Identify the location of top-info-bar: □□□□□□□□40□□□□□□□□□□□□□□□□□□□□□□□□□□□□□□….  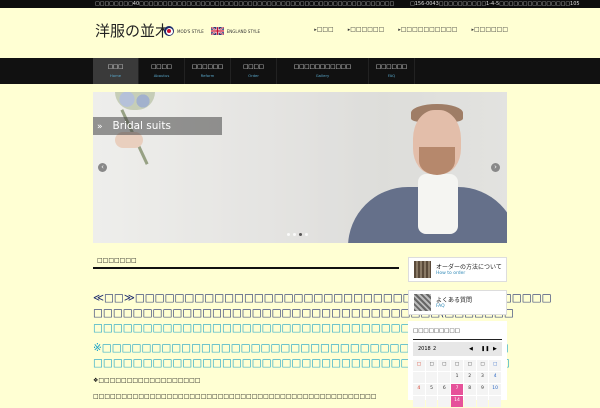
(300, 4).